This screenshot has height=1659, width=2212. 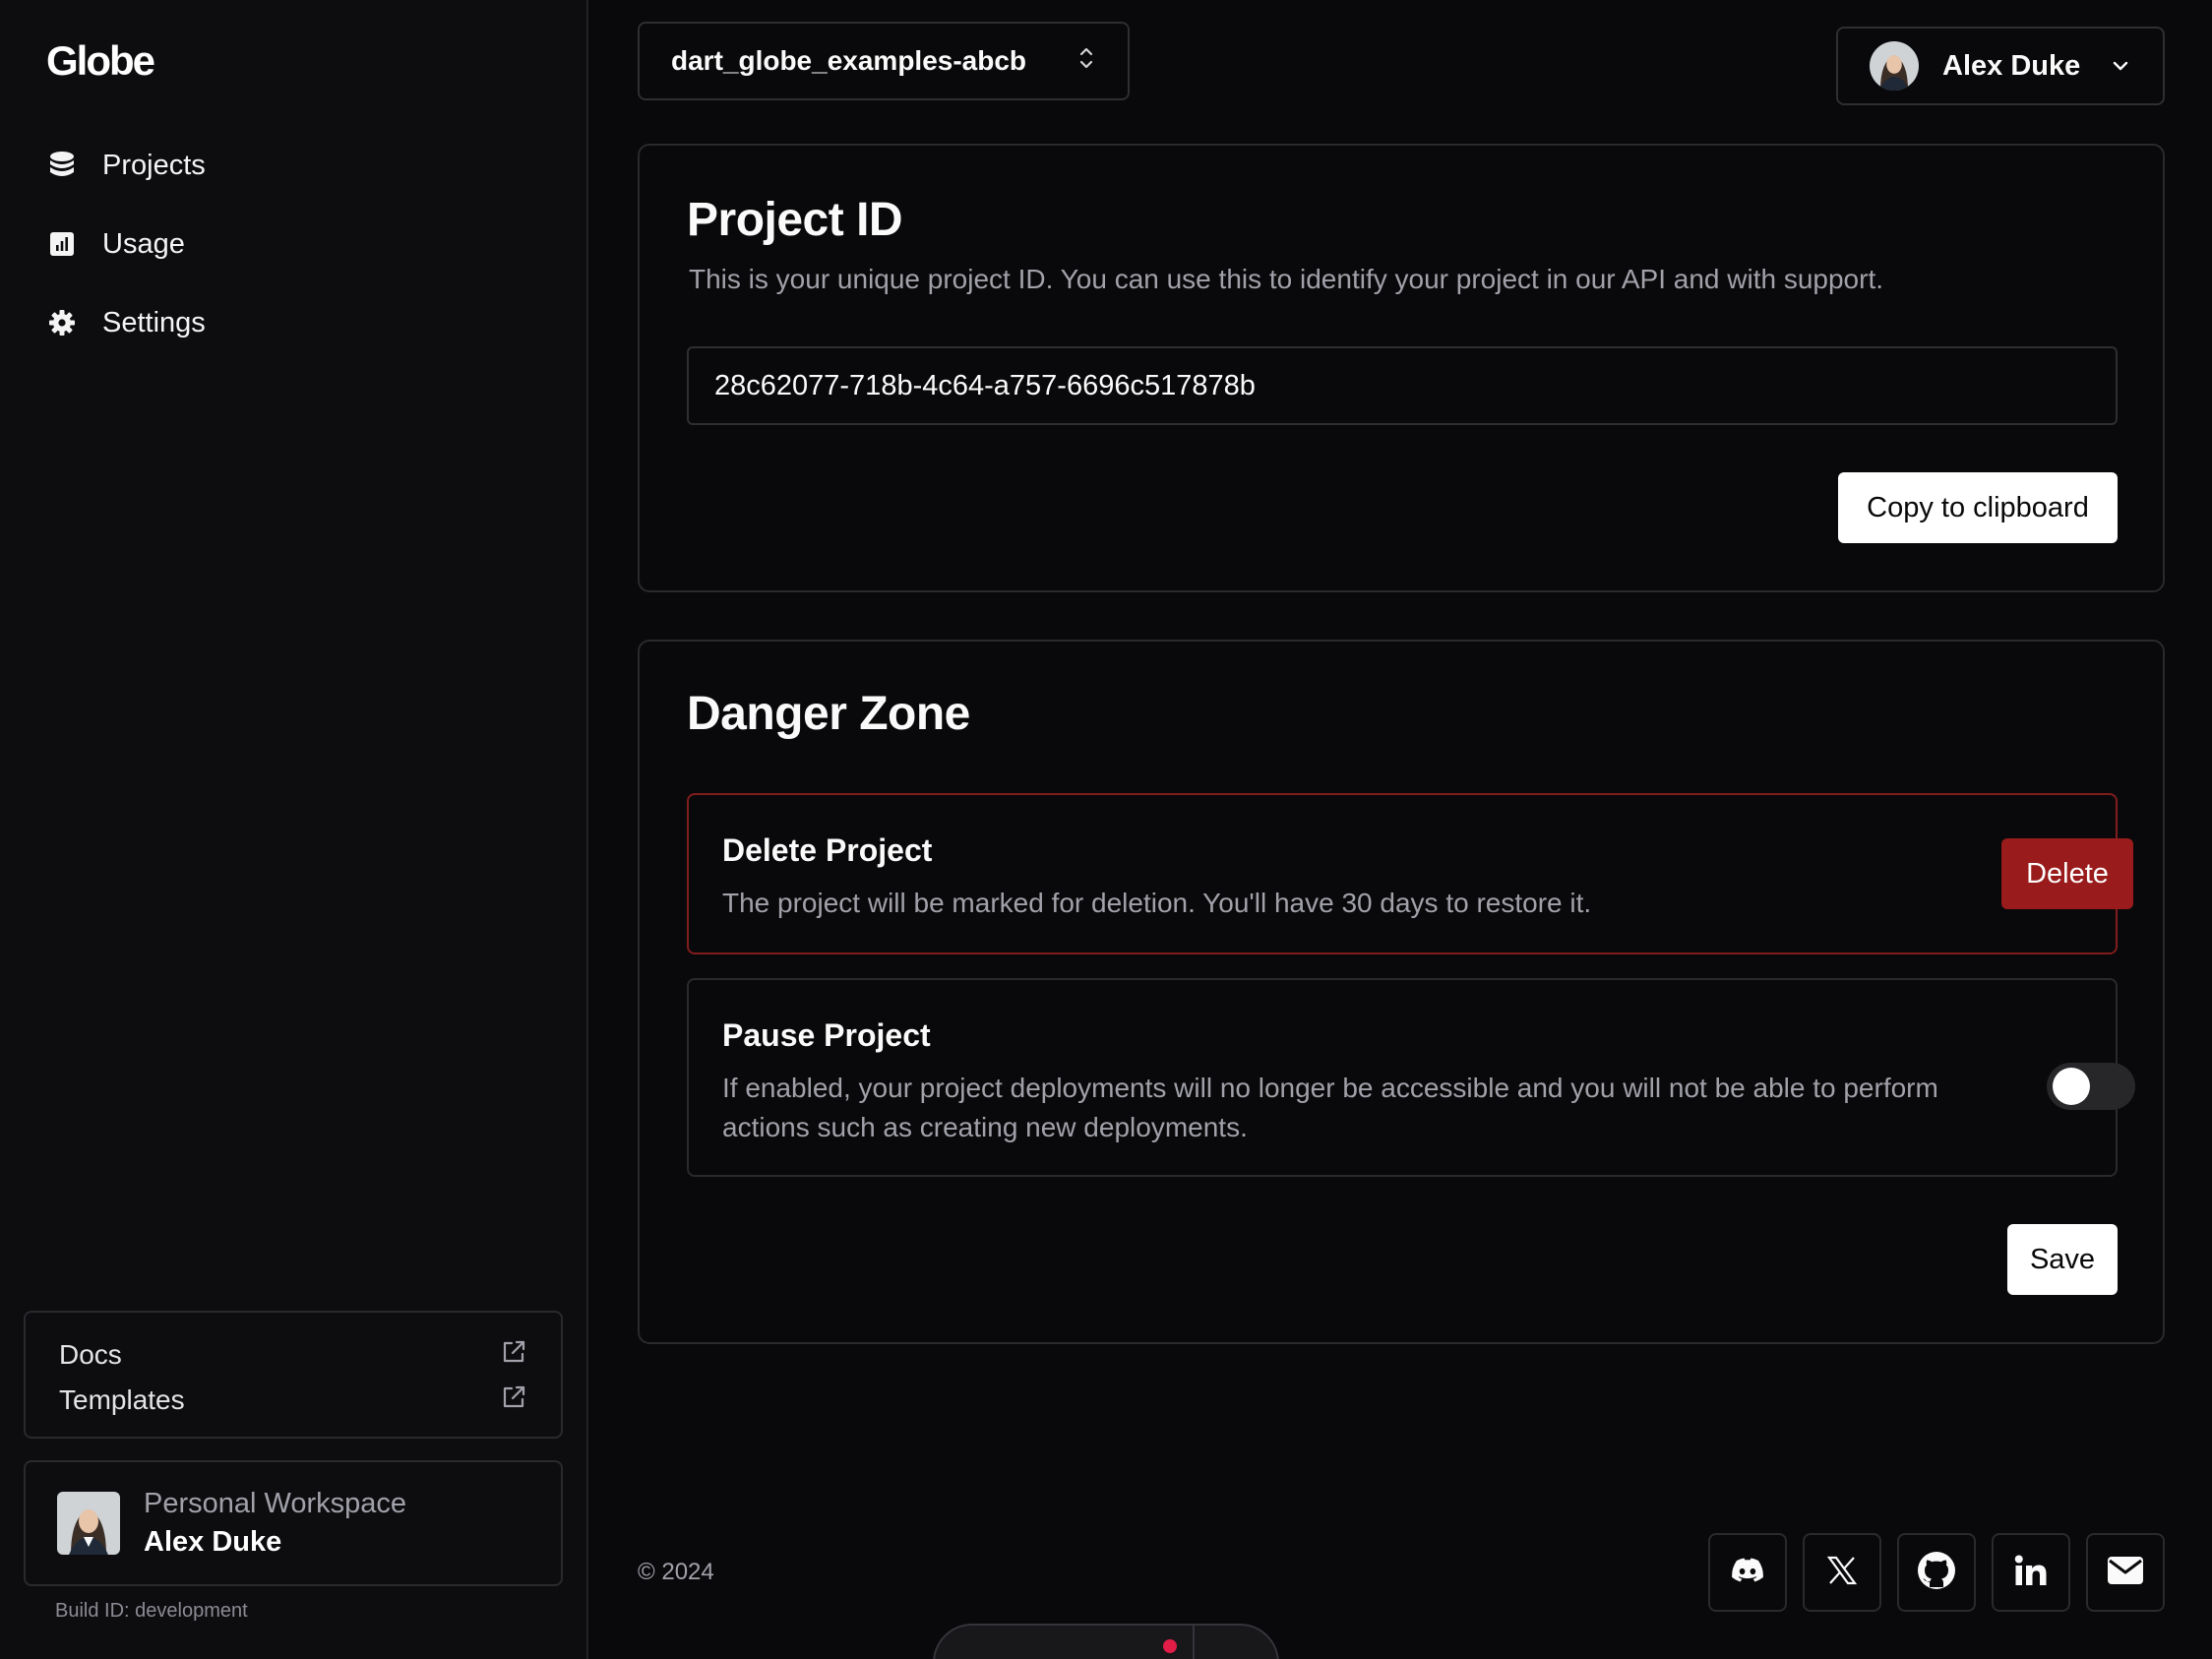 I want to click on sidebar-item-label: Projects, so click(x=154, y=165).